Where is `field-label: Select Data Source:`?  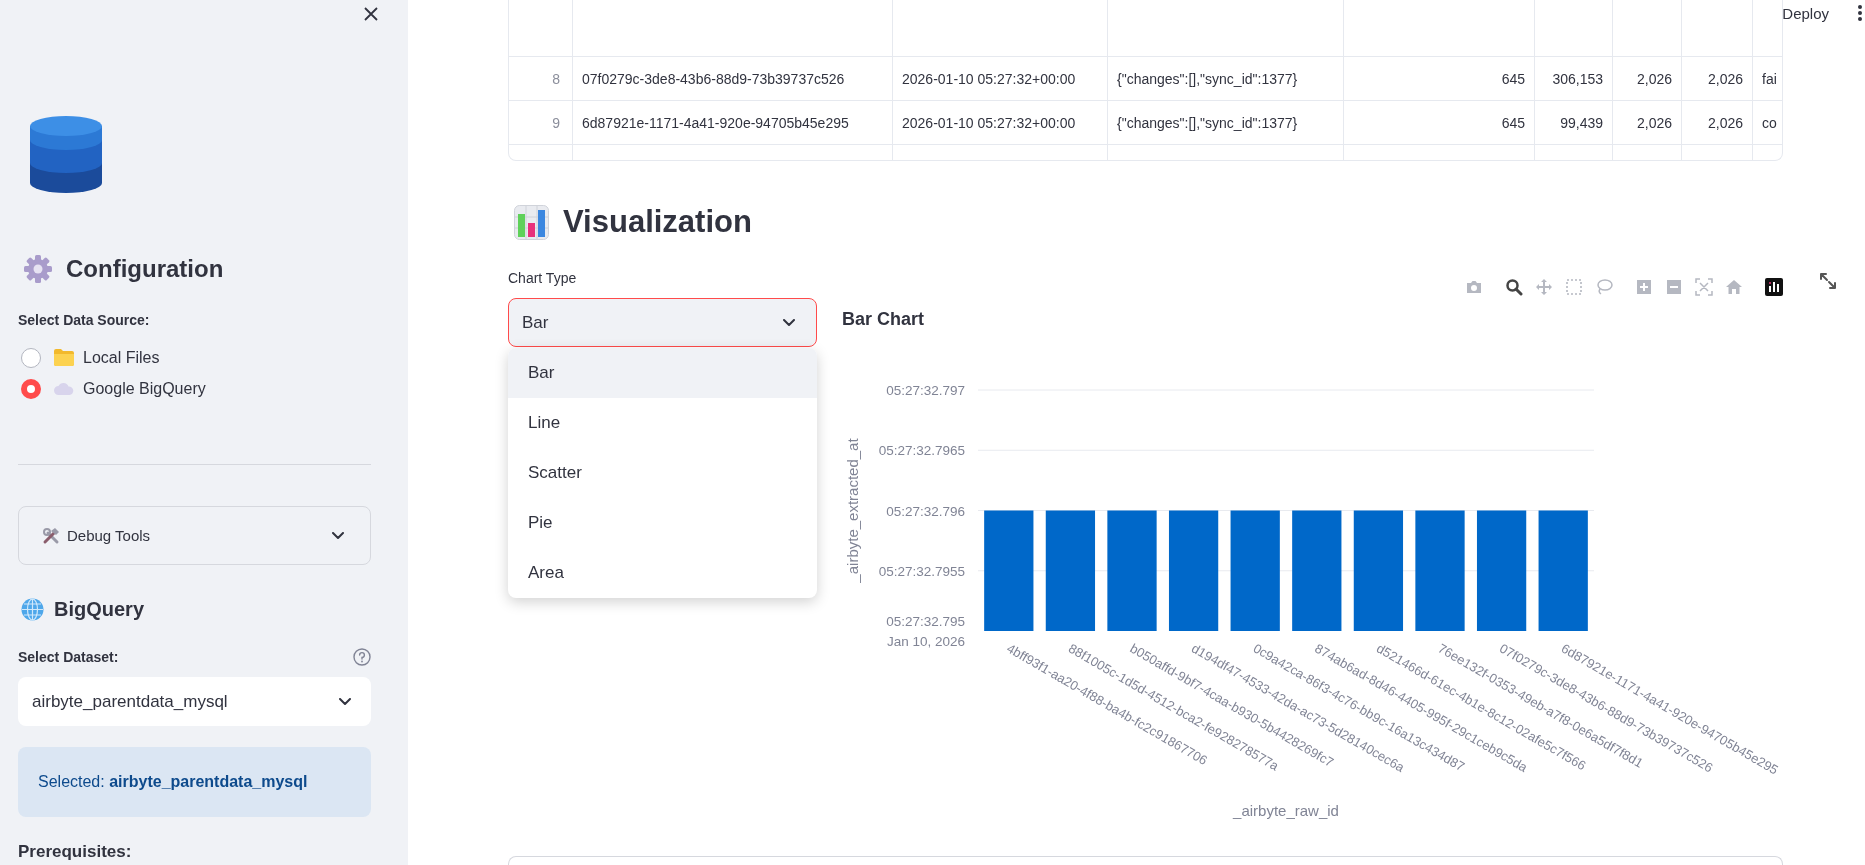
field-label: Select Data Source: is located at coordinates (84, 320).